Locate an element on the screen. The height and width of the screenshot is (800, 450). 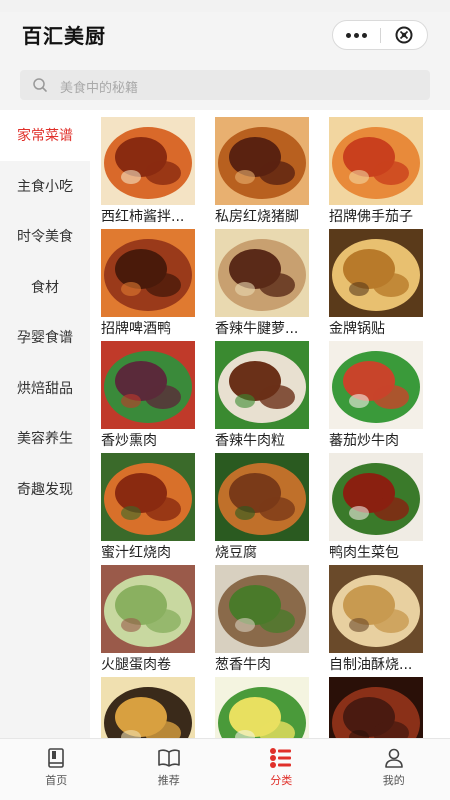
recipe-card: 香炒熏肉 is located at coordinates (148, 397).